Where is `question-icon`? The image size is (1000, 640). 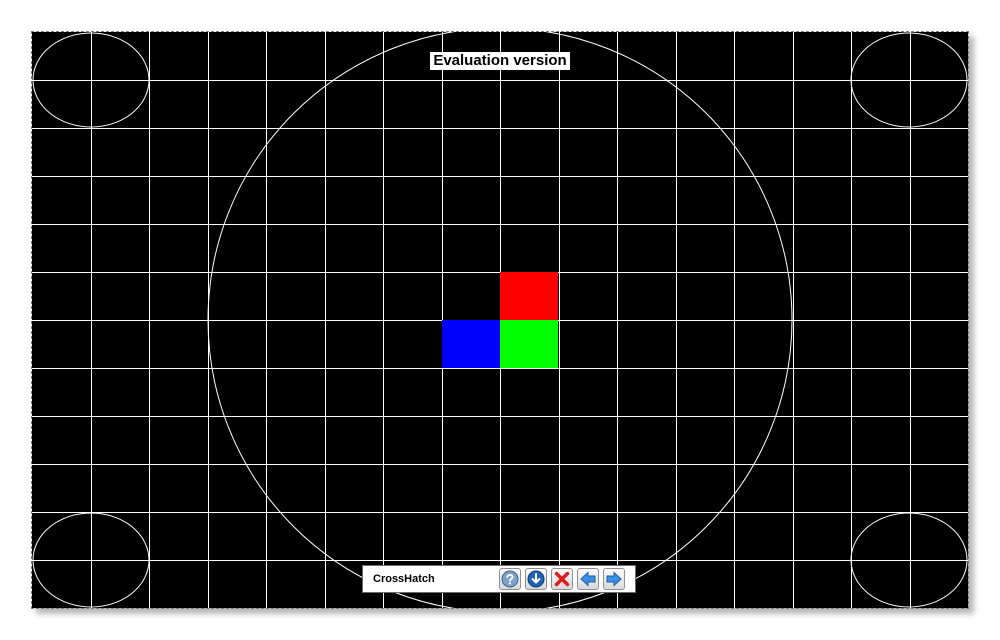
question-icon is located at coordinates (510, 579).